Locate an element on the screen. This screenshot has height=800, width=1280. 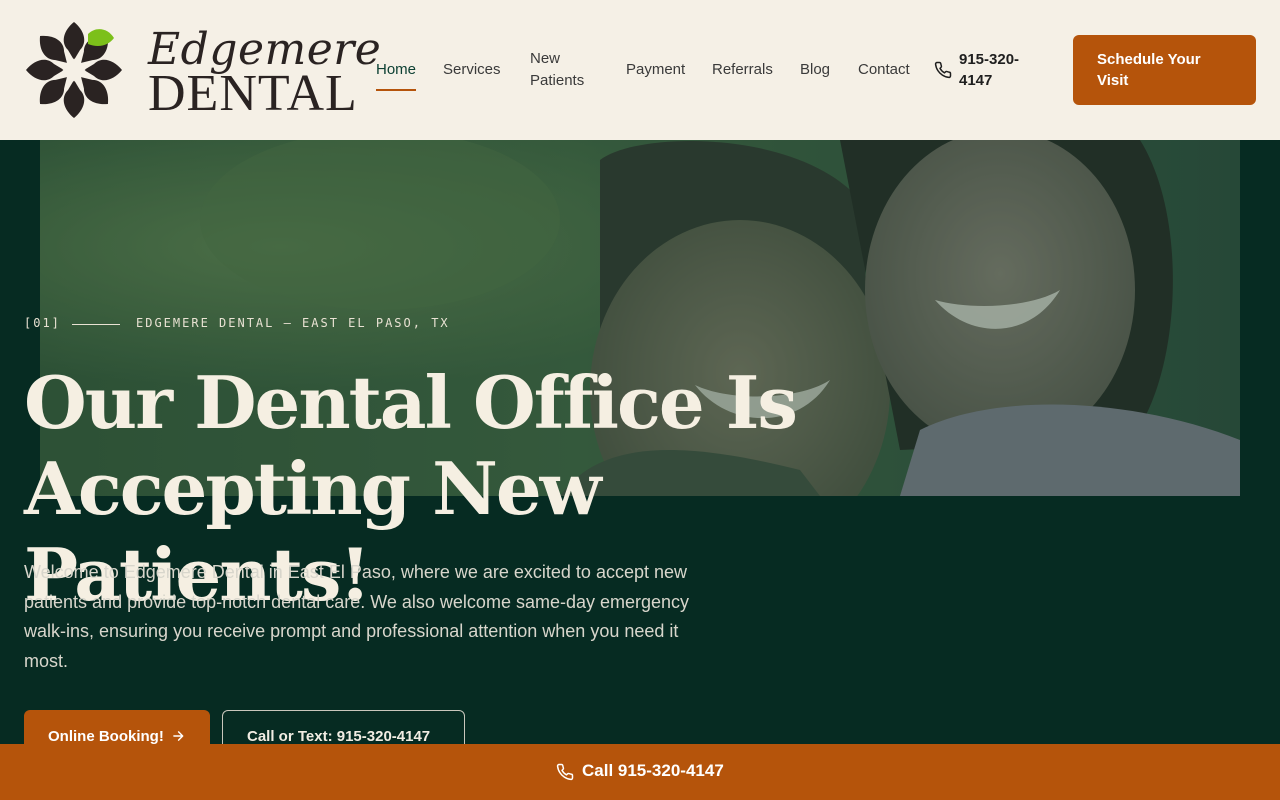
online-booking-button: Online Booking! is located at coordinates (117, 727).